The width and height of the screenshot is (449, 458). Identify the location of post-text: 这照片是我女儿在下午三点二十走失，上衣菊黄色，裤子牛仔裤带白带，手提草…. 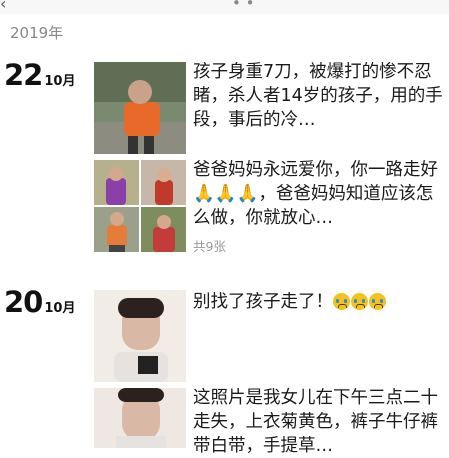
(319, 422).